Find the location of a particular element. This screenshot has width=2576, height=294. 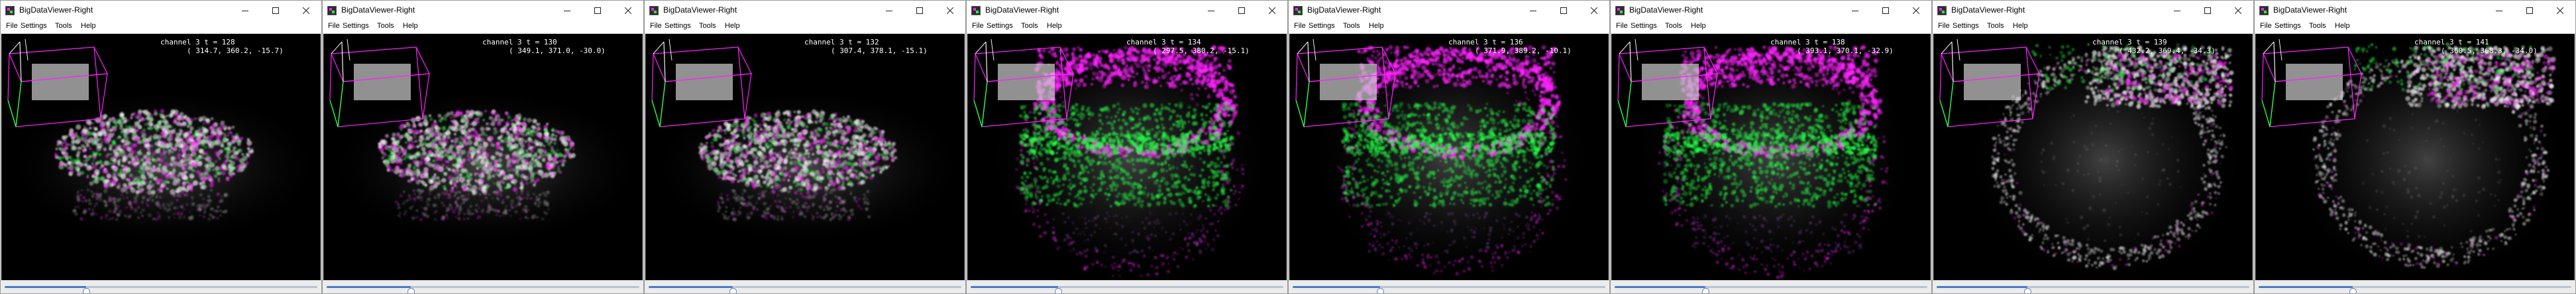

viewer-canvas: channel 3 t = 136( 371.9, 389.2, -10.1) is located at coordinates (1449, 157).